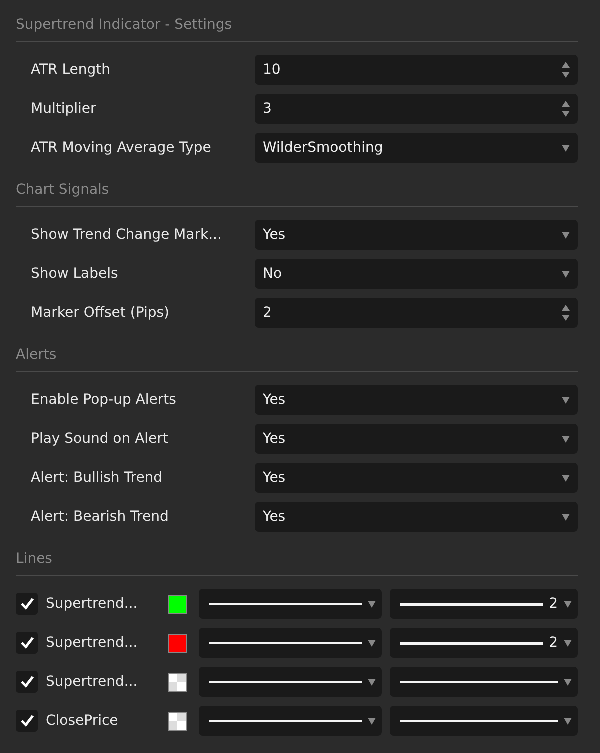 The height and width of the screenshot is (753, 600). I want to click on section-header: Chart Signals, so click(297, 194).